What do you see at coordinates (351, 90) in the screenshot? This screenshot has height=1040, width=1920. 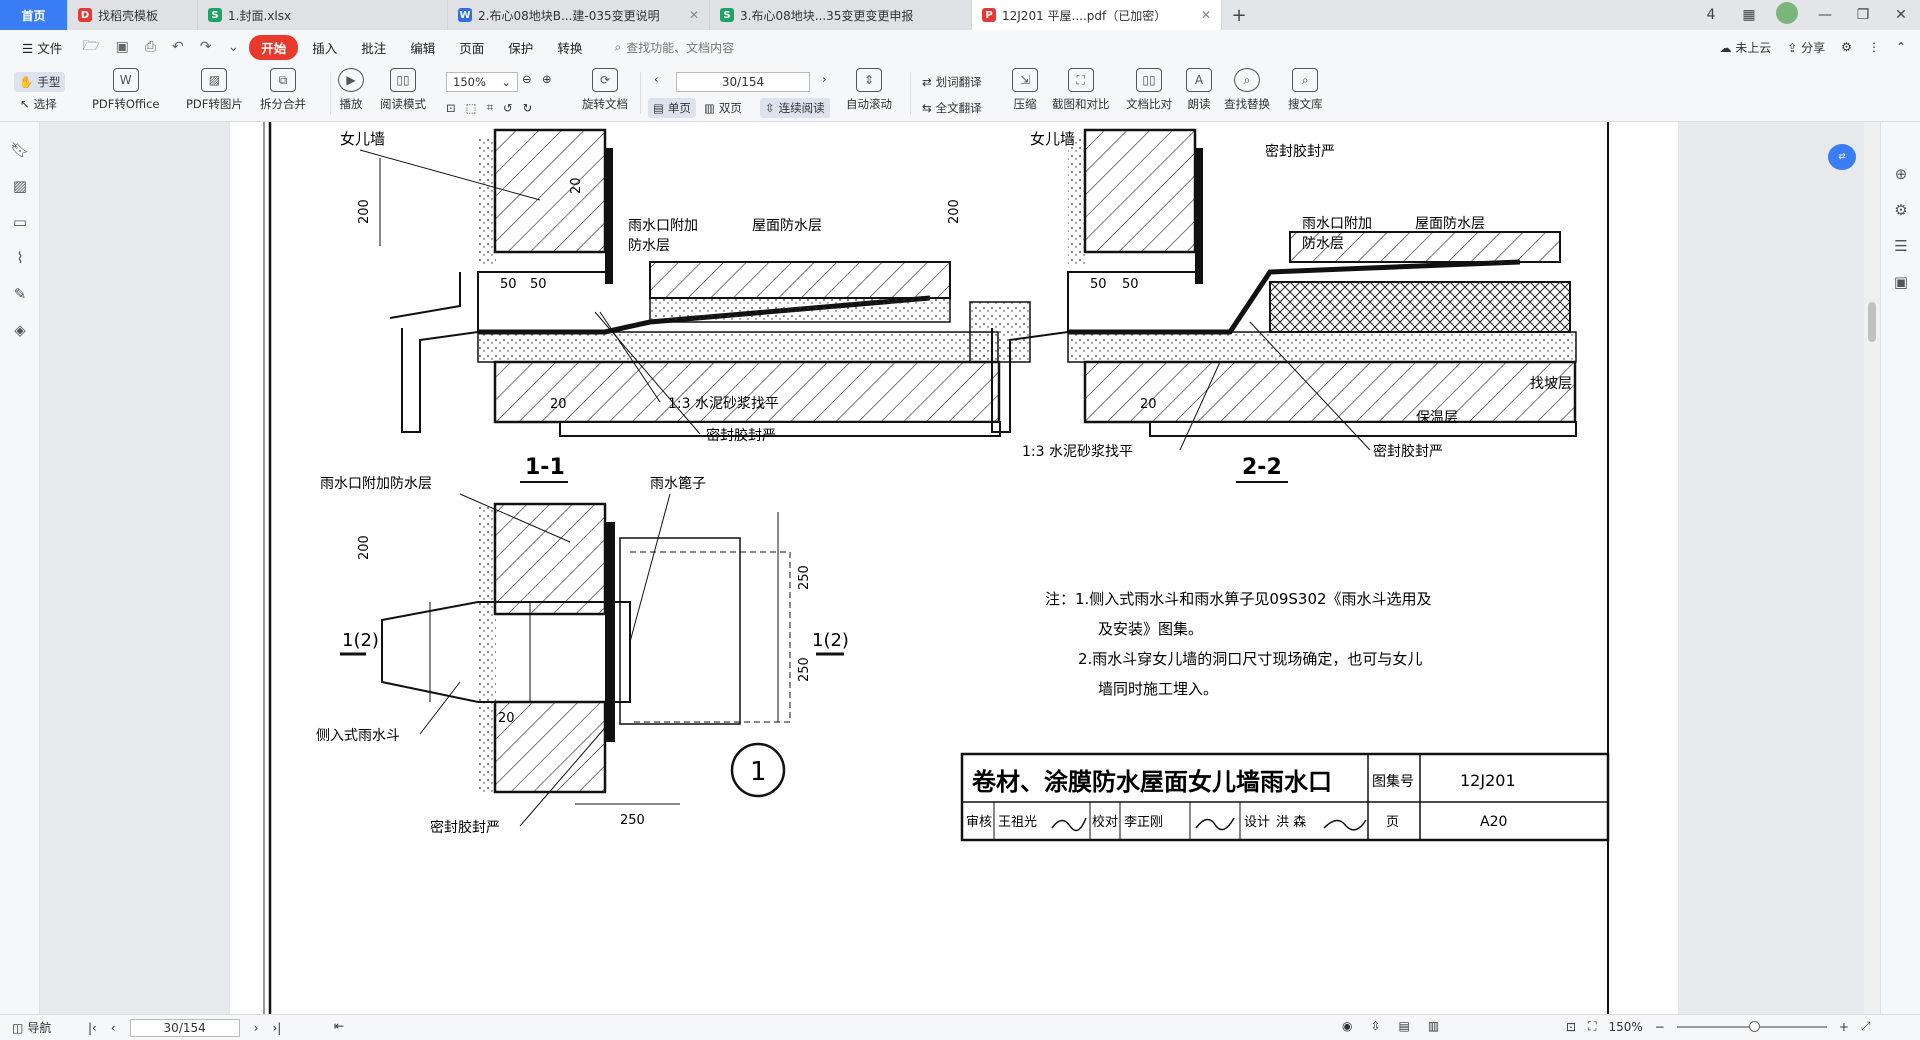 I see `play-button: ▶ 播放` at bounding box center [351, 90].